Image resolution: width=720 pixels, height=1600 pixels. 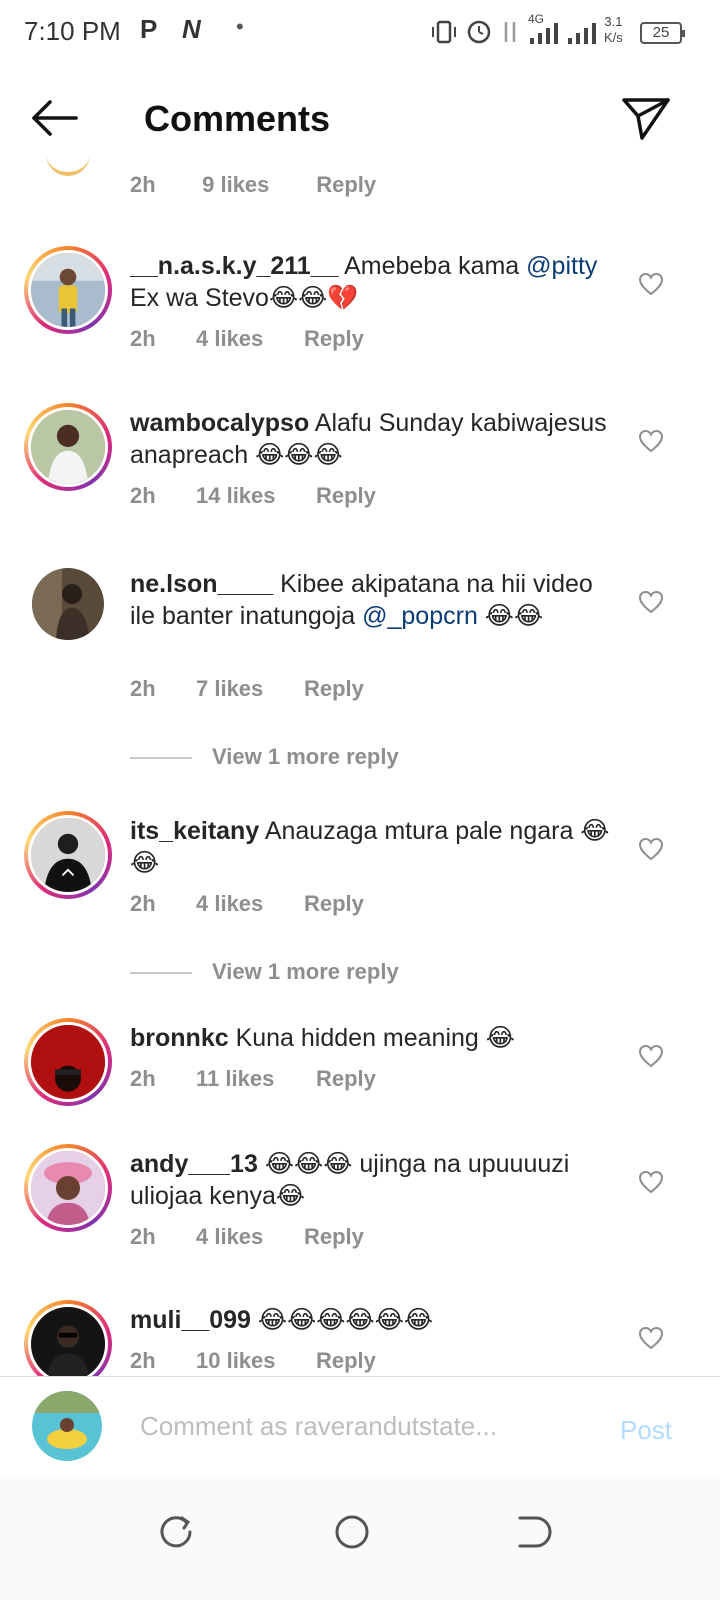 I want to click on mention-link: @_popcrn, so click(x=420, y=616).